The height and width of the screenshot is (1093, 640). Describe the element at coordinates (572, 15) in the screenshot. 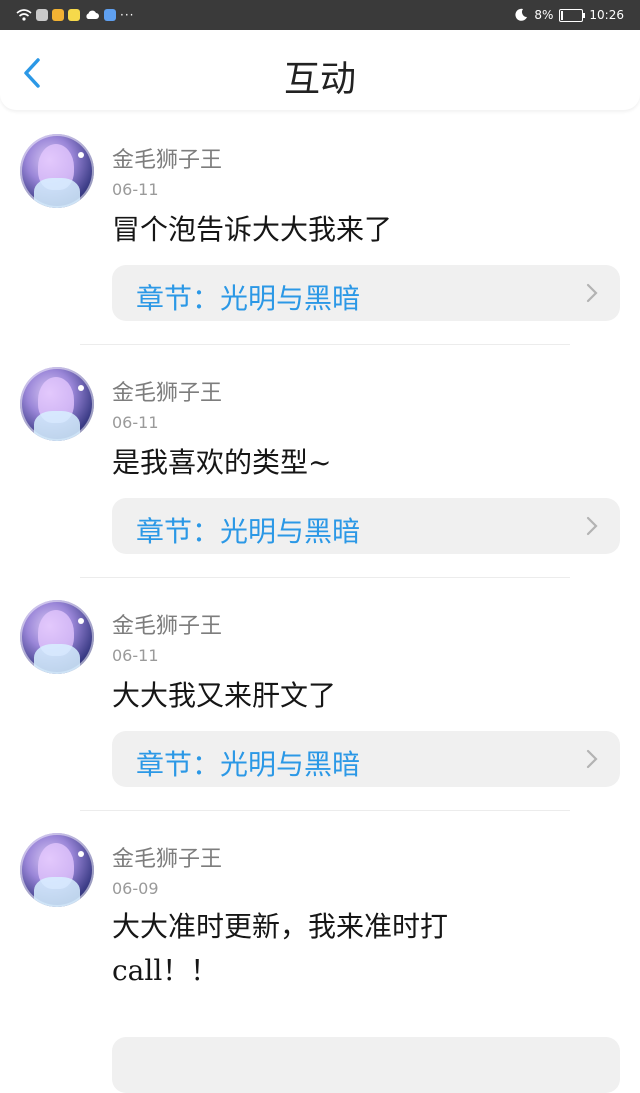

I see `battery-icon` at that location.